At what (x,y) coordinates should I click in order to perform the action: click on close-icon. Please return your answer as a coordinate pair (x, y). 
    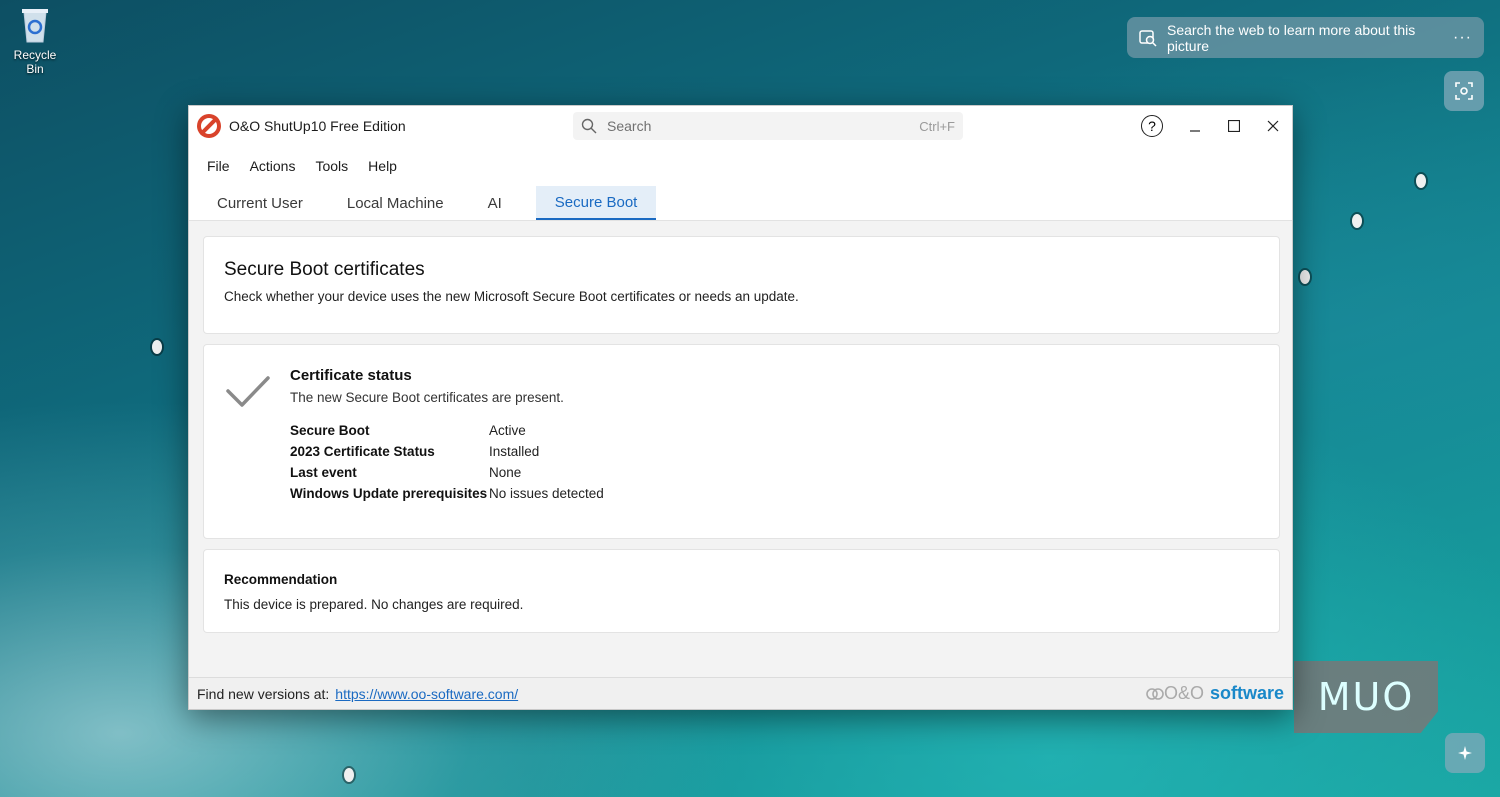
    Looking at the image, I should click on (1272, 126).